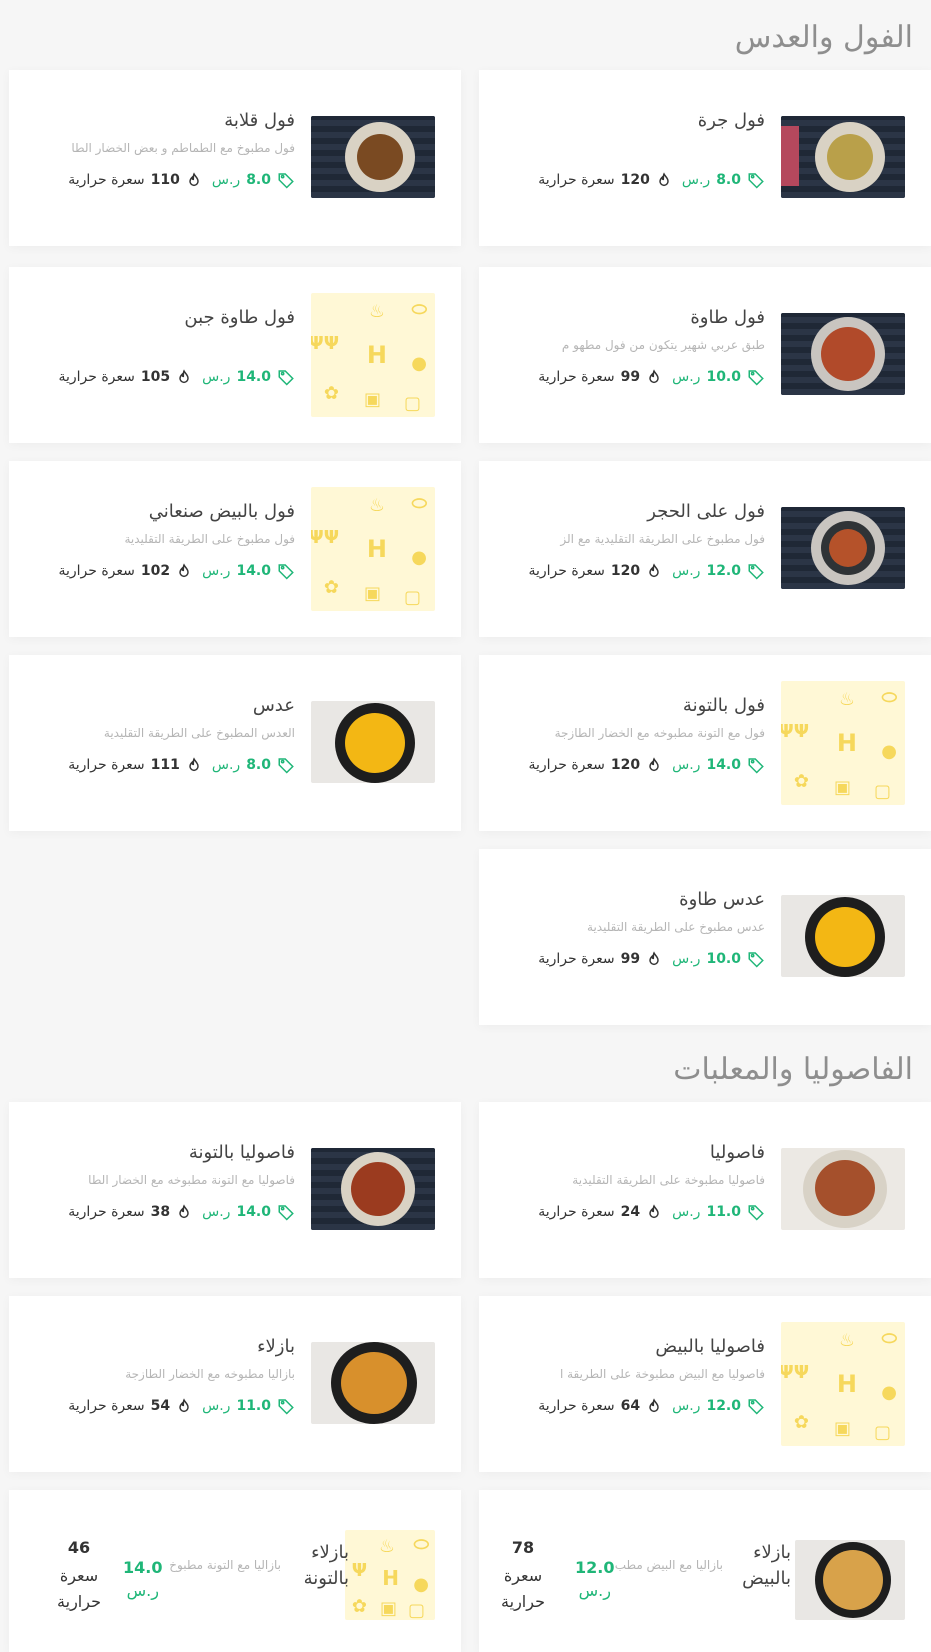  I want to click on menu-card-ful-jarra: فول جرة 8.0 ر.س 120 سعرة حرارية, so click(705, 158).